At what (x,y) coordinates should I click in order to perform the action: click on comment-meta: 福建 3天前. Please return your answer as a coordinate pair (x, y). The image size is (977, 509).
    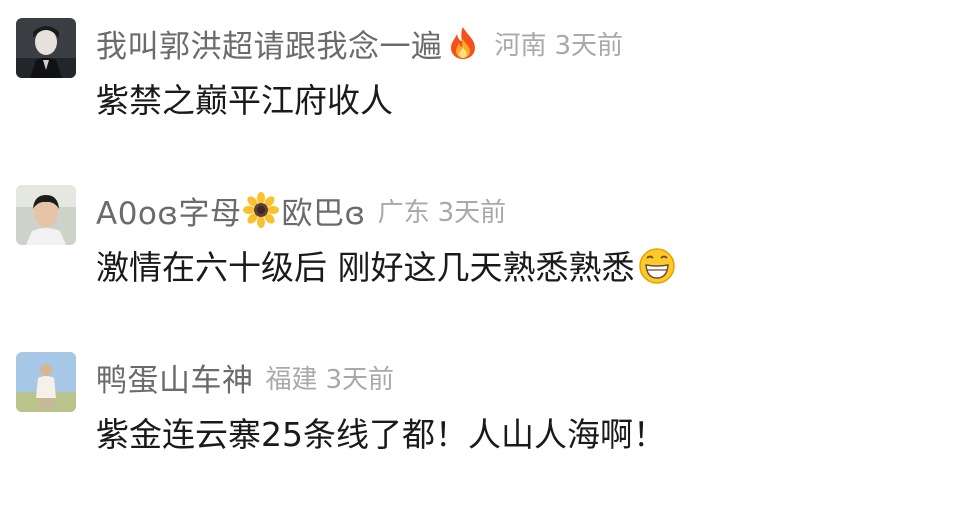
    Looking at the image, I should click on (330, 377).